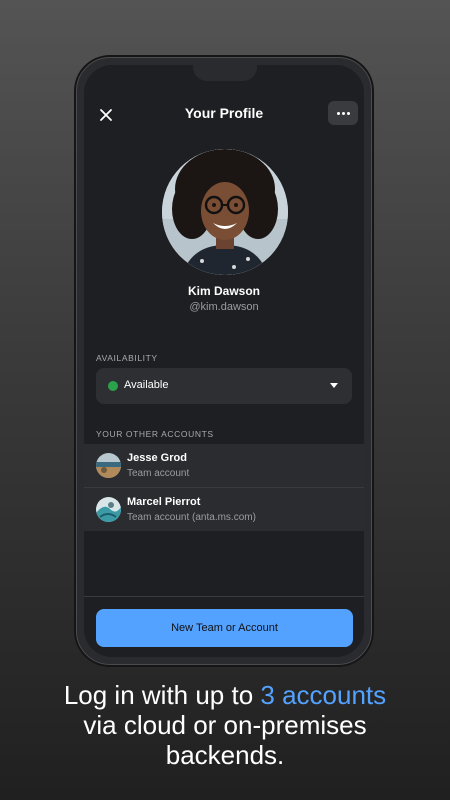  What do you see at coordinates (224, 386) in the screenshot?
I see `availability-dropdown: Available` at bounding box center [224, 386].